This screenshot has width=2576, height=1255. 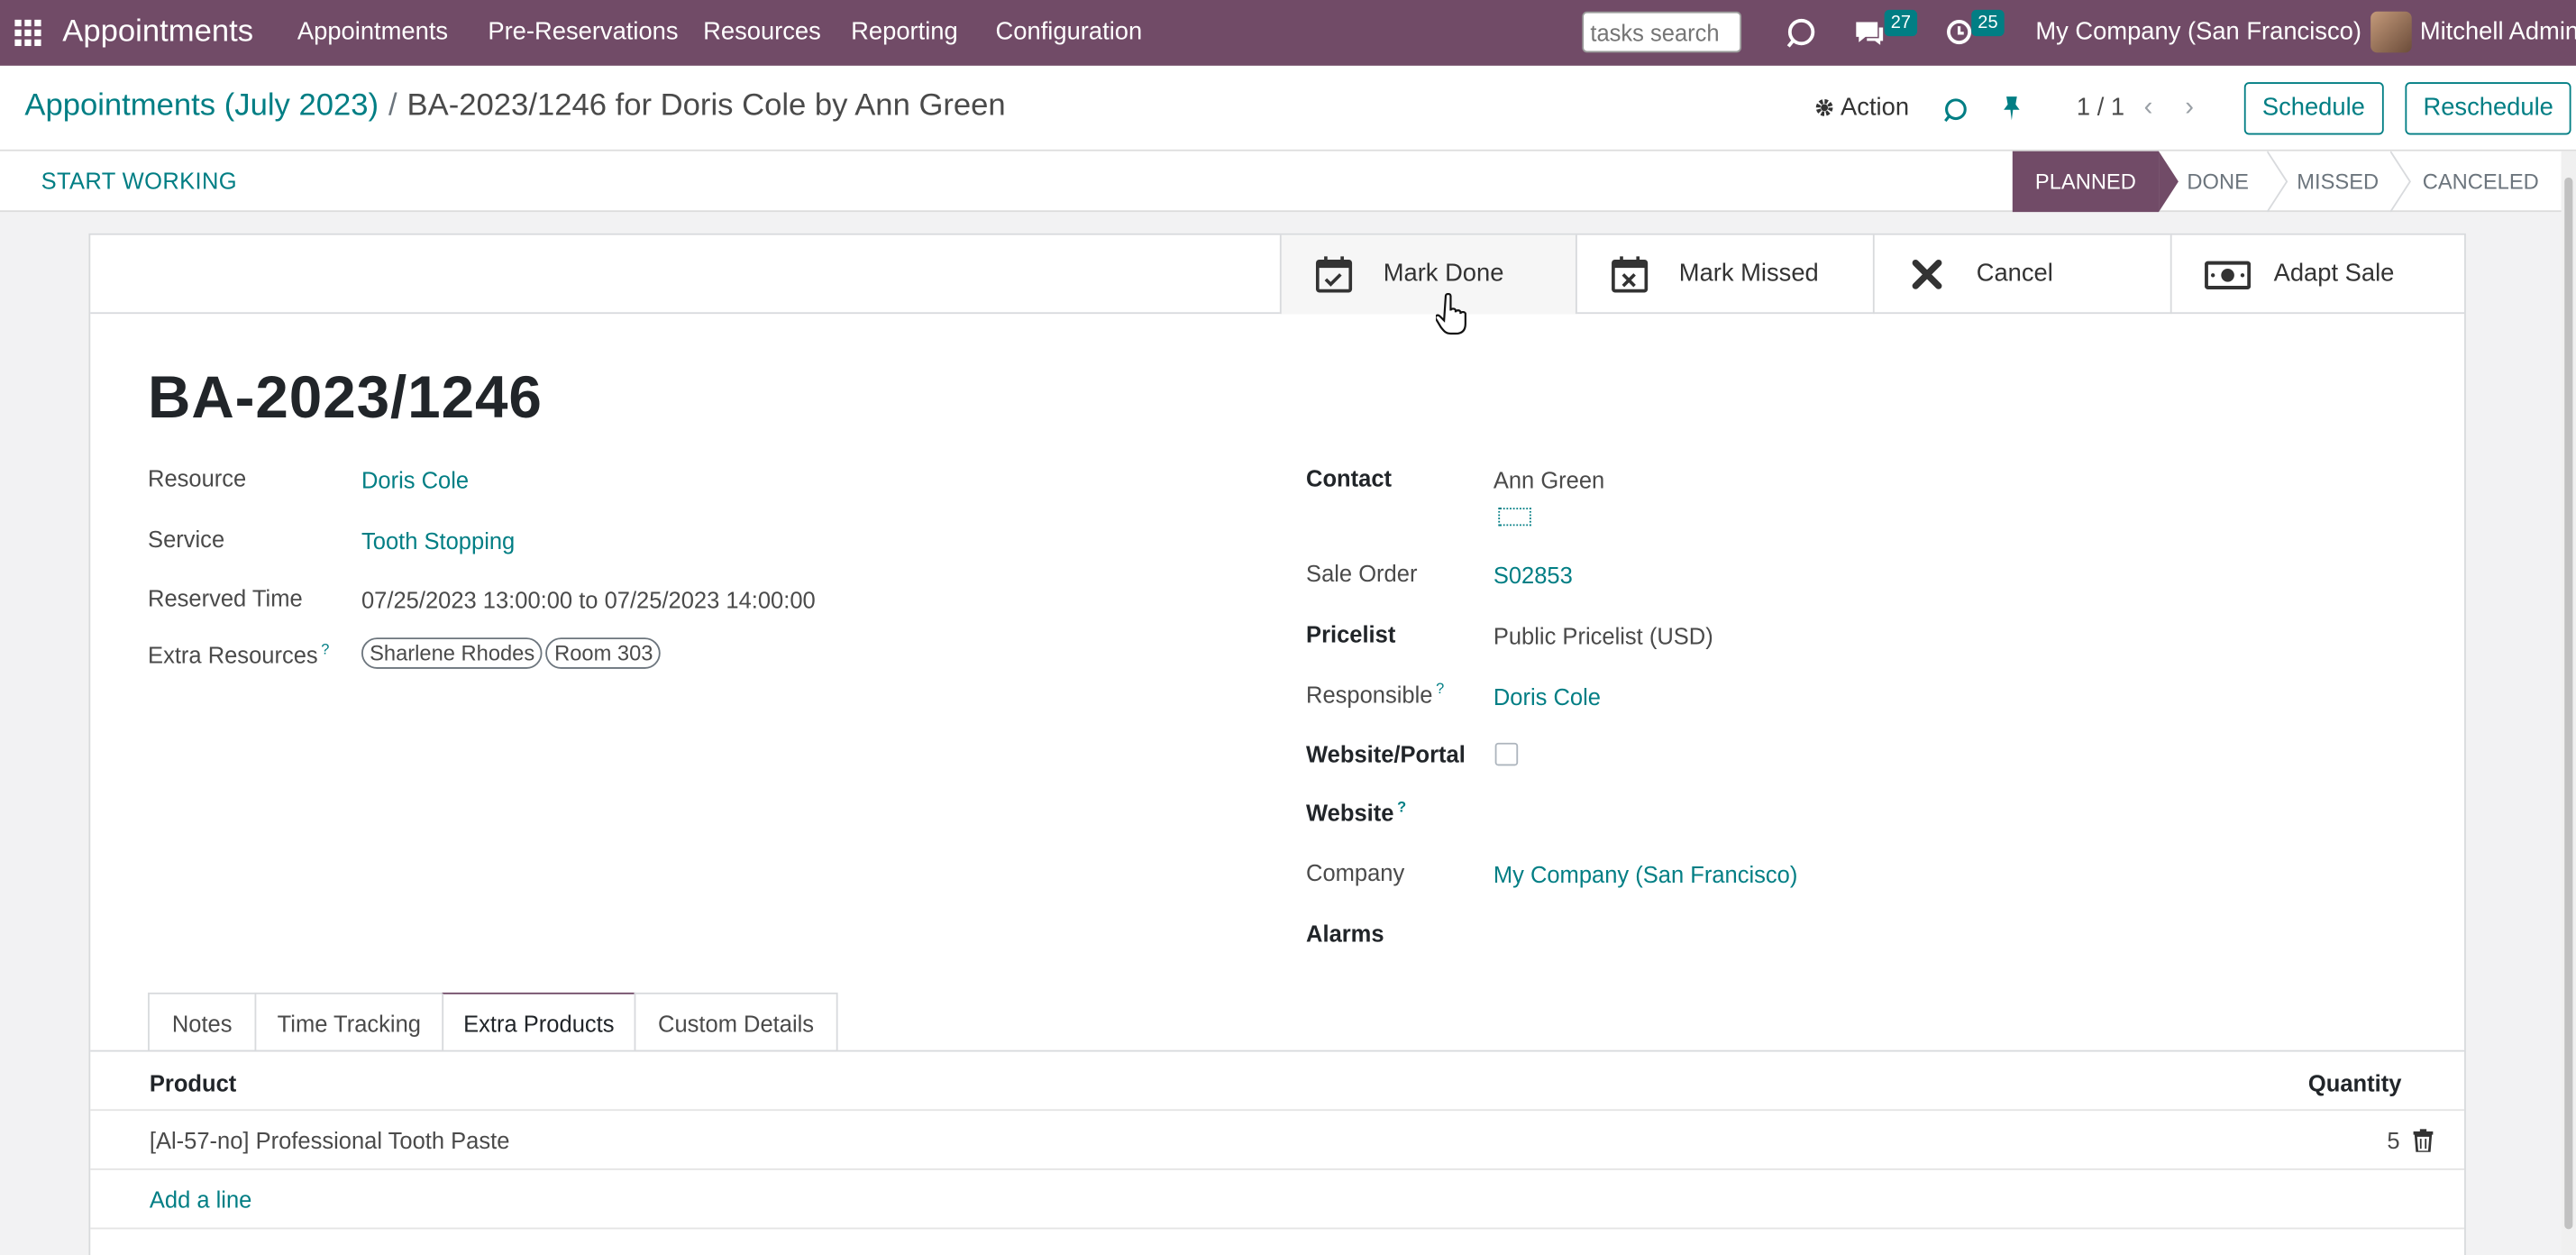 I want to click on tab-time-tracking: Time Tracking, so click(x=349, y=1022).